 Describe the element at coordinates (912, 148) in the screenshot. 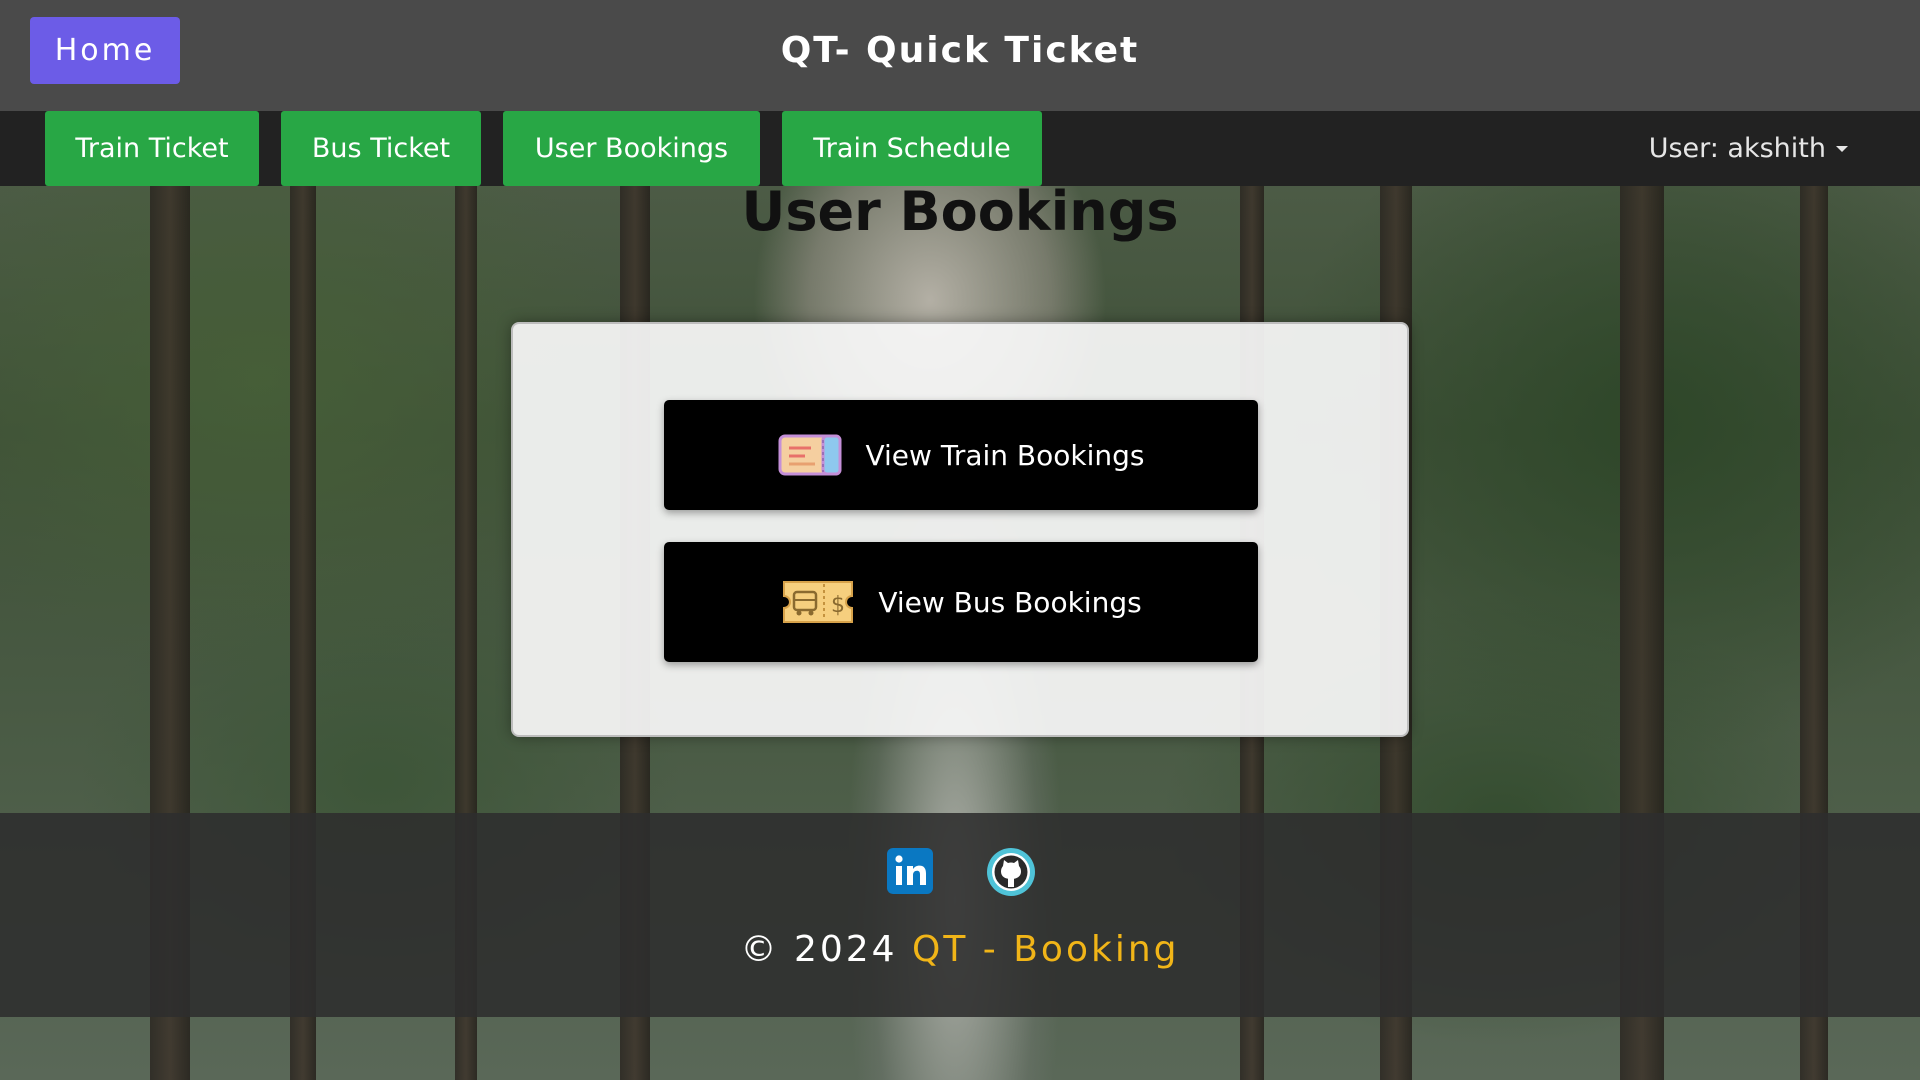

I see `nav-train-schedule-button: Train Schedule` at that location.